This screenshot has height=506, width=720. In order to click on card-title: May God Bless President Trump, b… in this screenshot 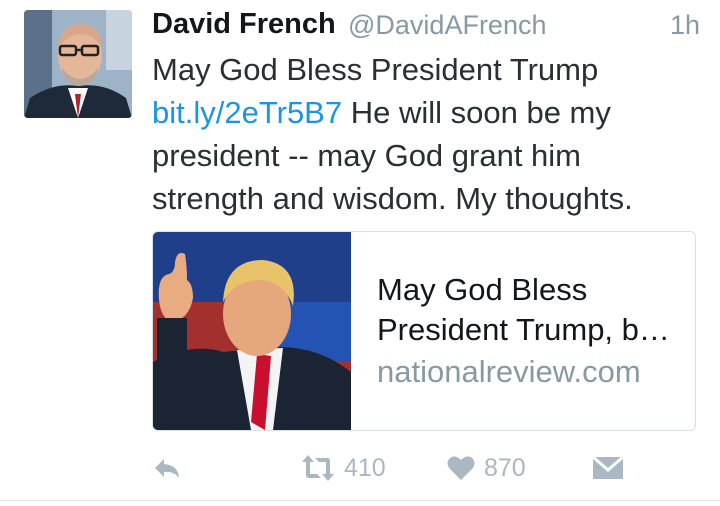, I will do `click(527, 310)`.